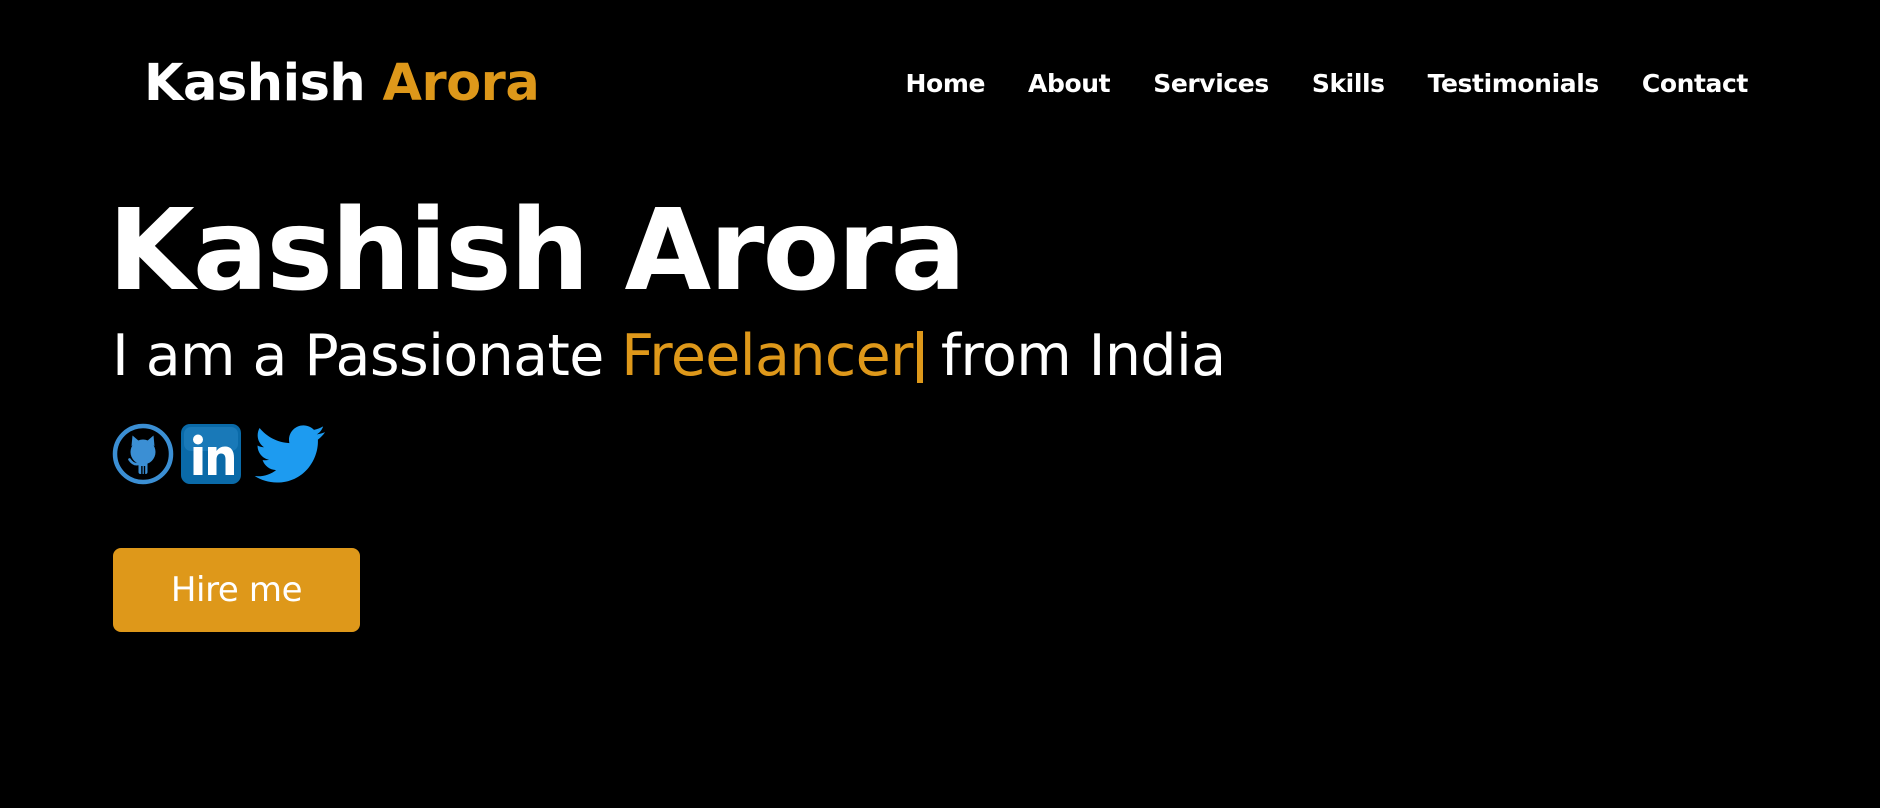  I want to click on nav-item-home: Home, so click(946, 84).